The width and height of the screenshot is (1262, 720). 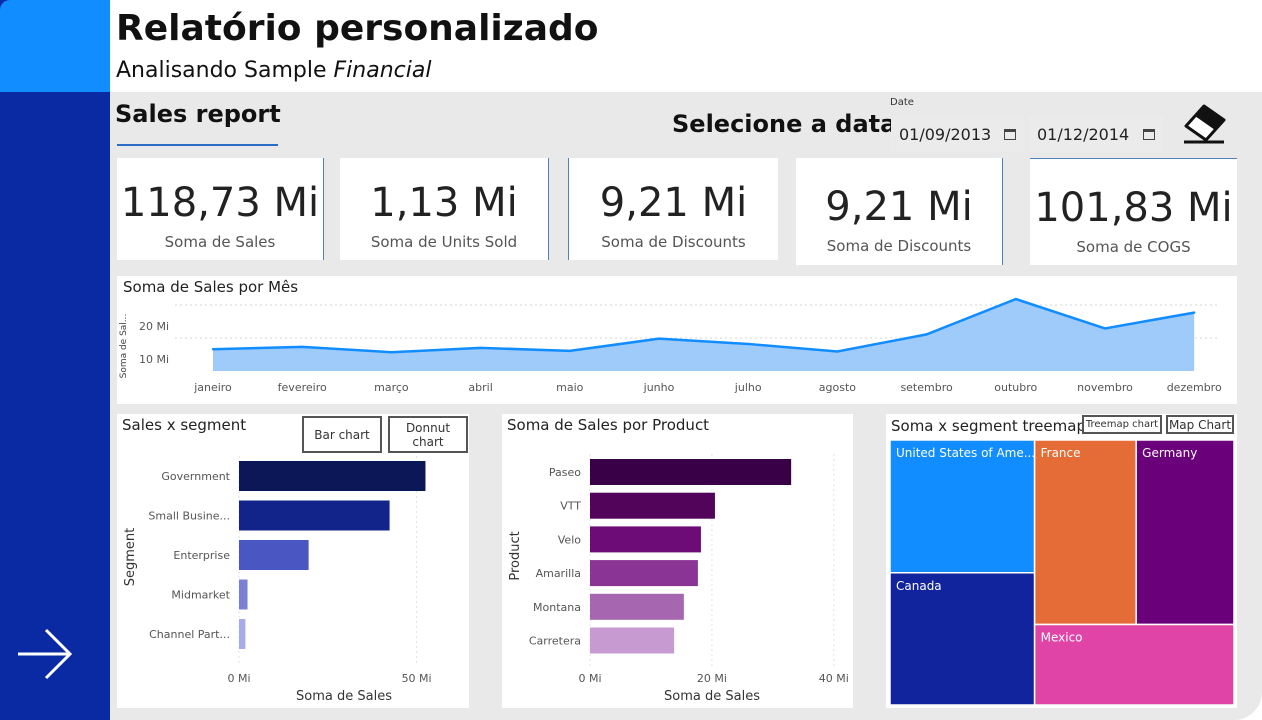 I want to click on x-tick-label: janeiro, so click(x=212, y=387).